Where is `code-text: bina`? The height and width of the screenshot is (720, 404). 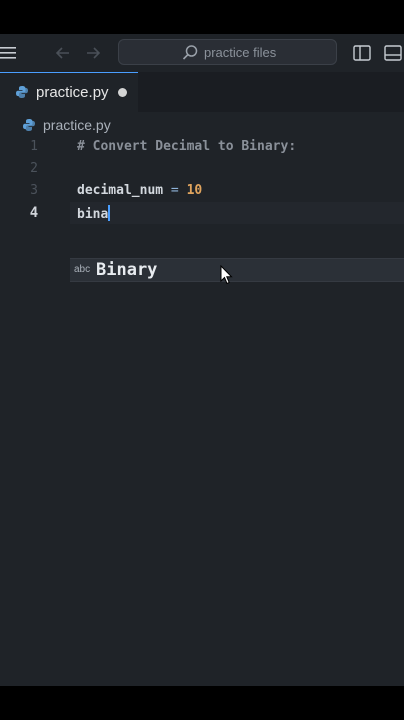
code-text: bina is located at coordinates (94, 213).